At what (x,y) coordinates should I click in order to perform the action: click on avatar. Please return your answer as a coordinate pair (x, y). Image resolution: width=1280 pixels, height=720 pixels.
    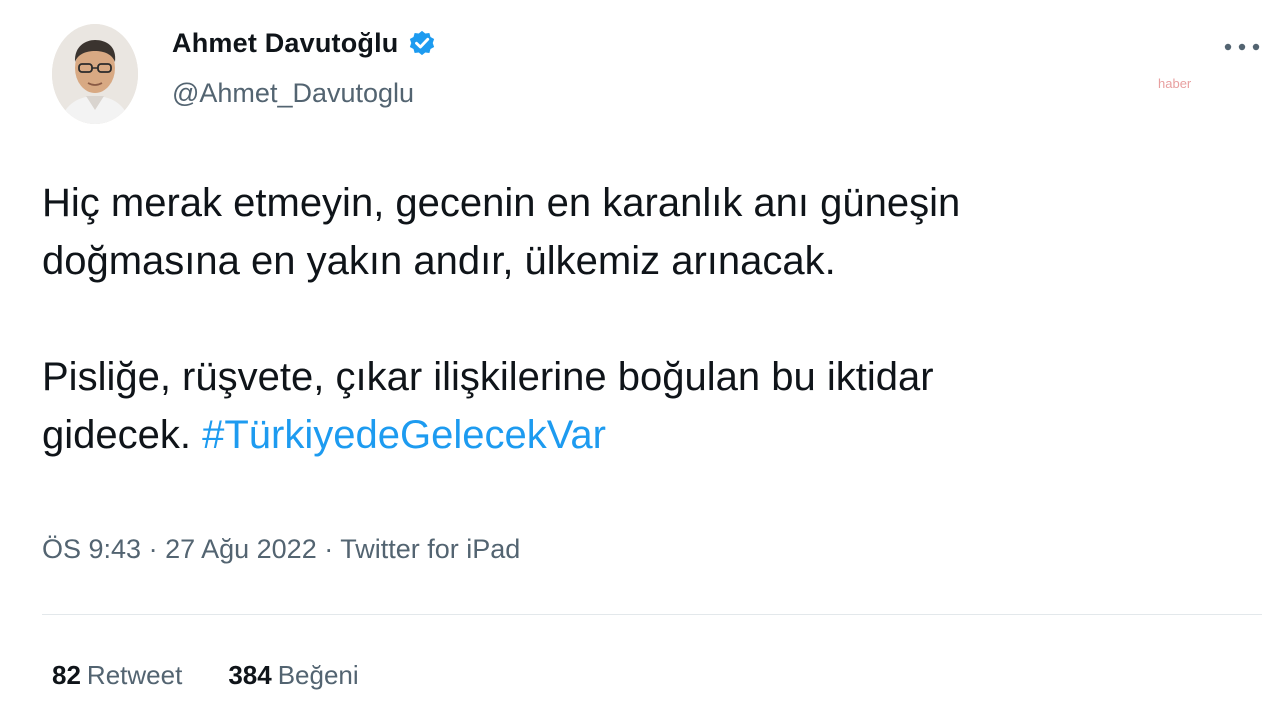
    Looking at the image, I should click on (95, 74).